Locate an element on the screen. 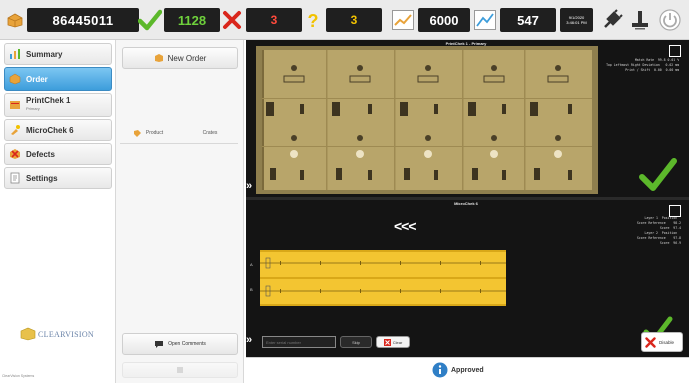 The image size is (689, 383). new-order-button: New Order is located at coordinates (180, 58).